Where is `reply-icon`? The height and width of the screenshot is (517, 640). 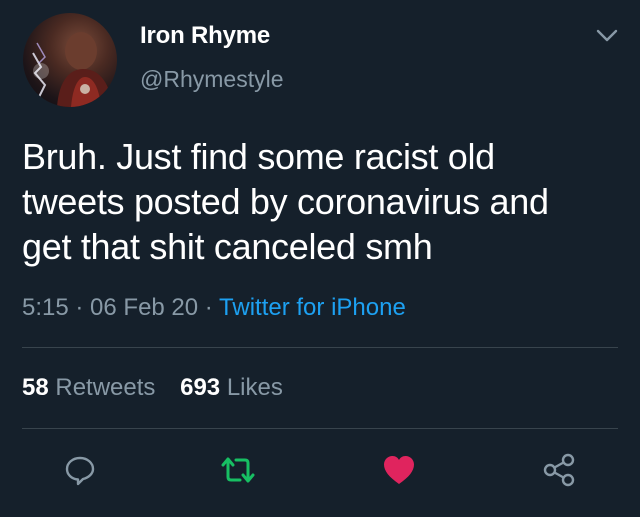
reply-icon is located at coordinates (80, 471).